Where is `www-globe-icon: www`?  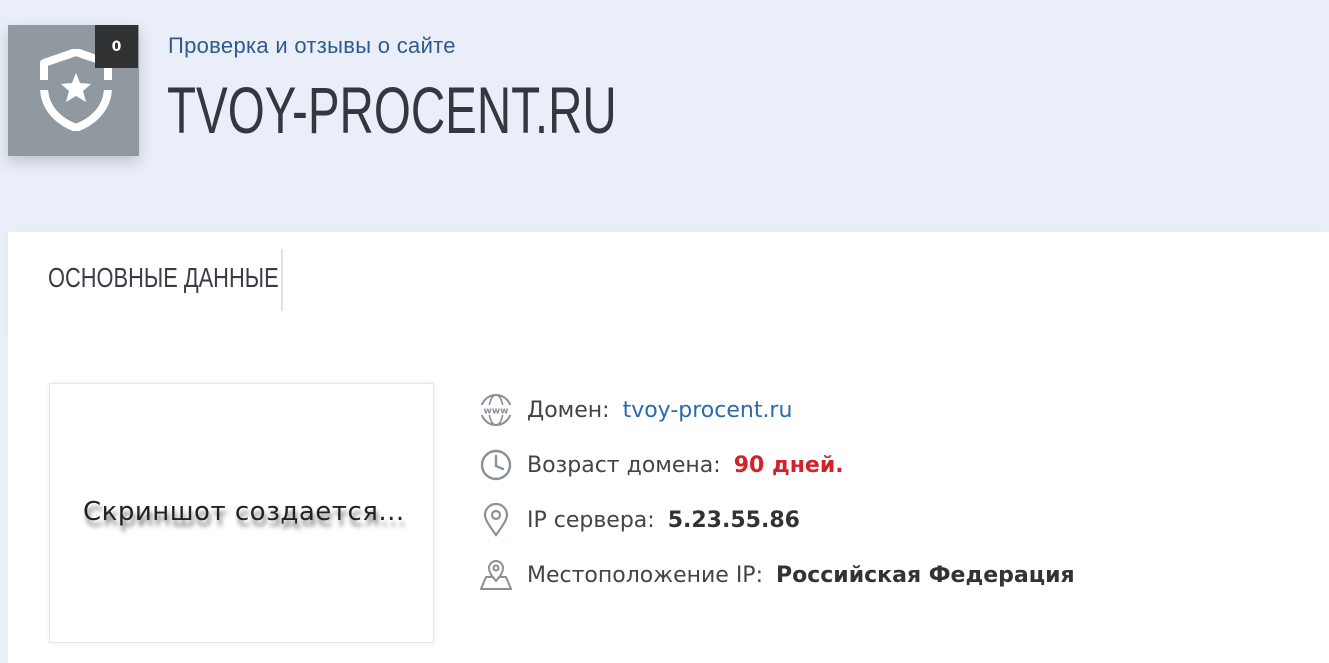 www-globe-icon: www is located at coordinates (496, 410).